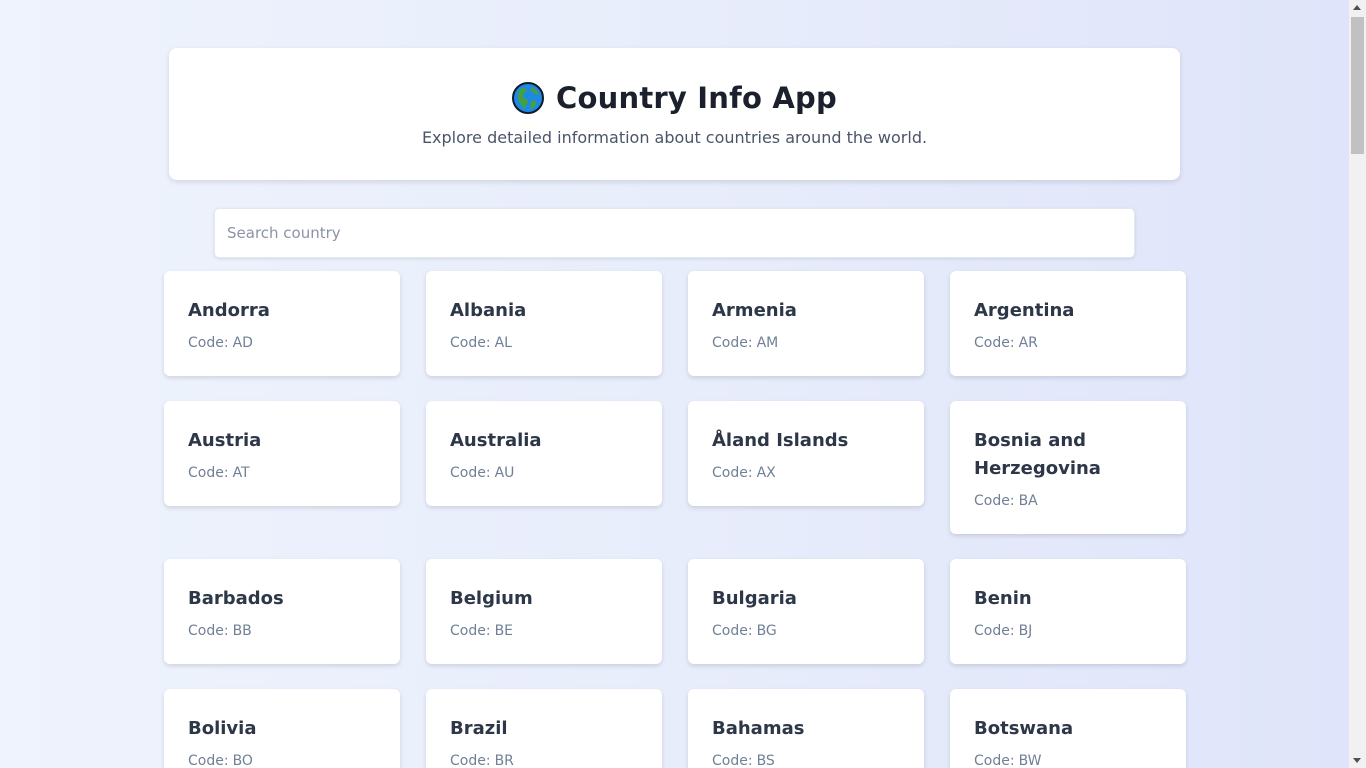 Image resolution: width=1366 pixels, height=768 pixels. What do you see at coordinates (807, 759) in the screenshot?
I see `country-code: Code: BS` at bounding box center [807, 759].